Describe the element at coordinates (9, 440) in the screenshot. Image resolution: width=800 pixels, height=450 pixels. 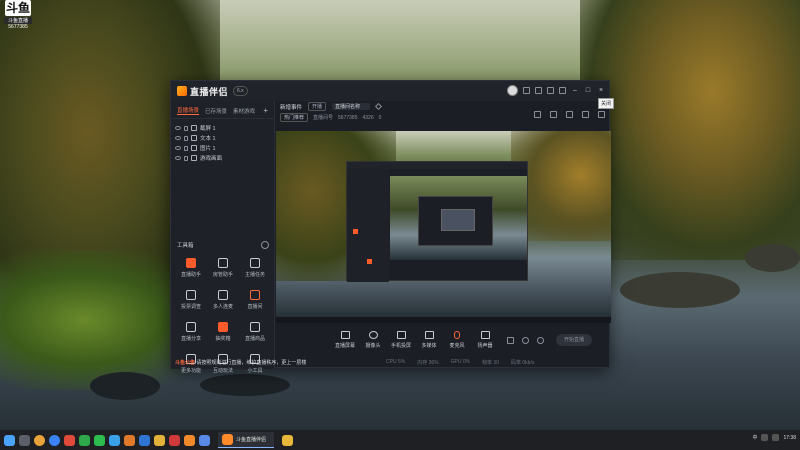
I see `start-icon` at that location.